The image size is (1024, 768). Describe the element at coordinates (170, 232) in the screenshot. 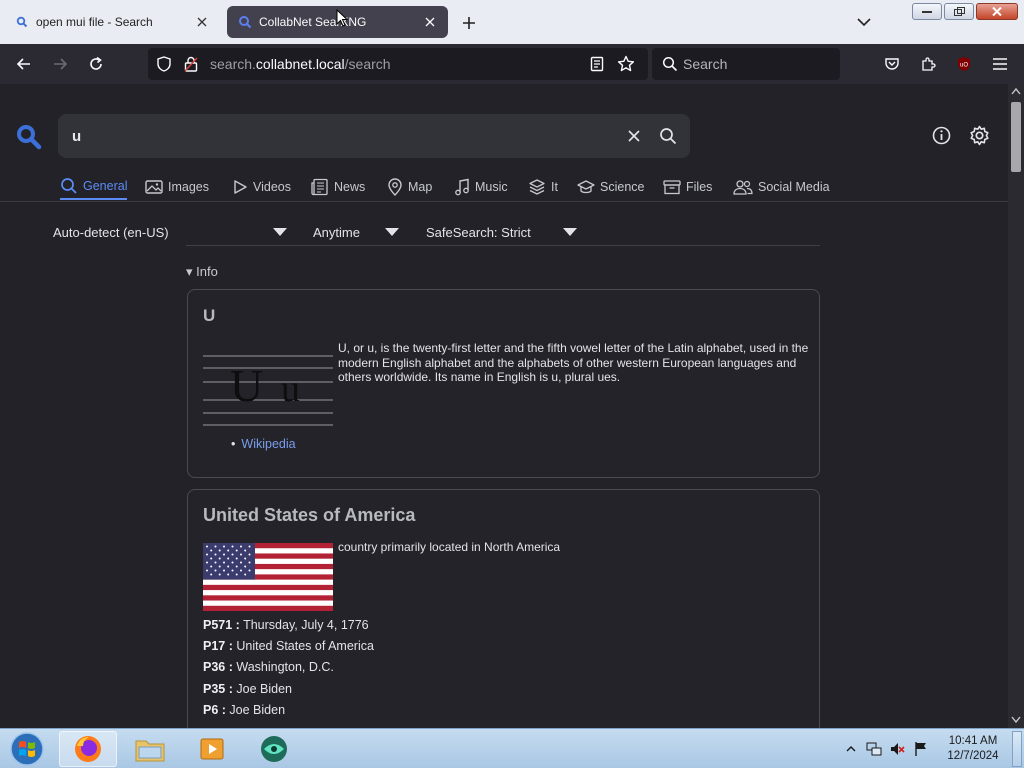

I see `language-select: Auto-detect (en-US)` at that location.